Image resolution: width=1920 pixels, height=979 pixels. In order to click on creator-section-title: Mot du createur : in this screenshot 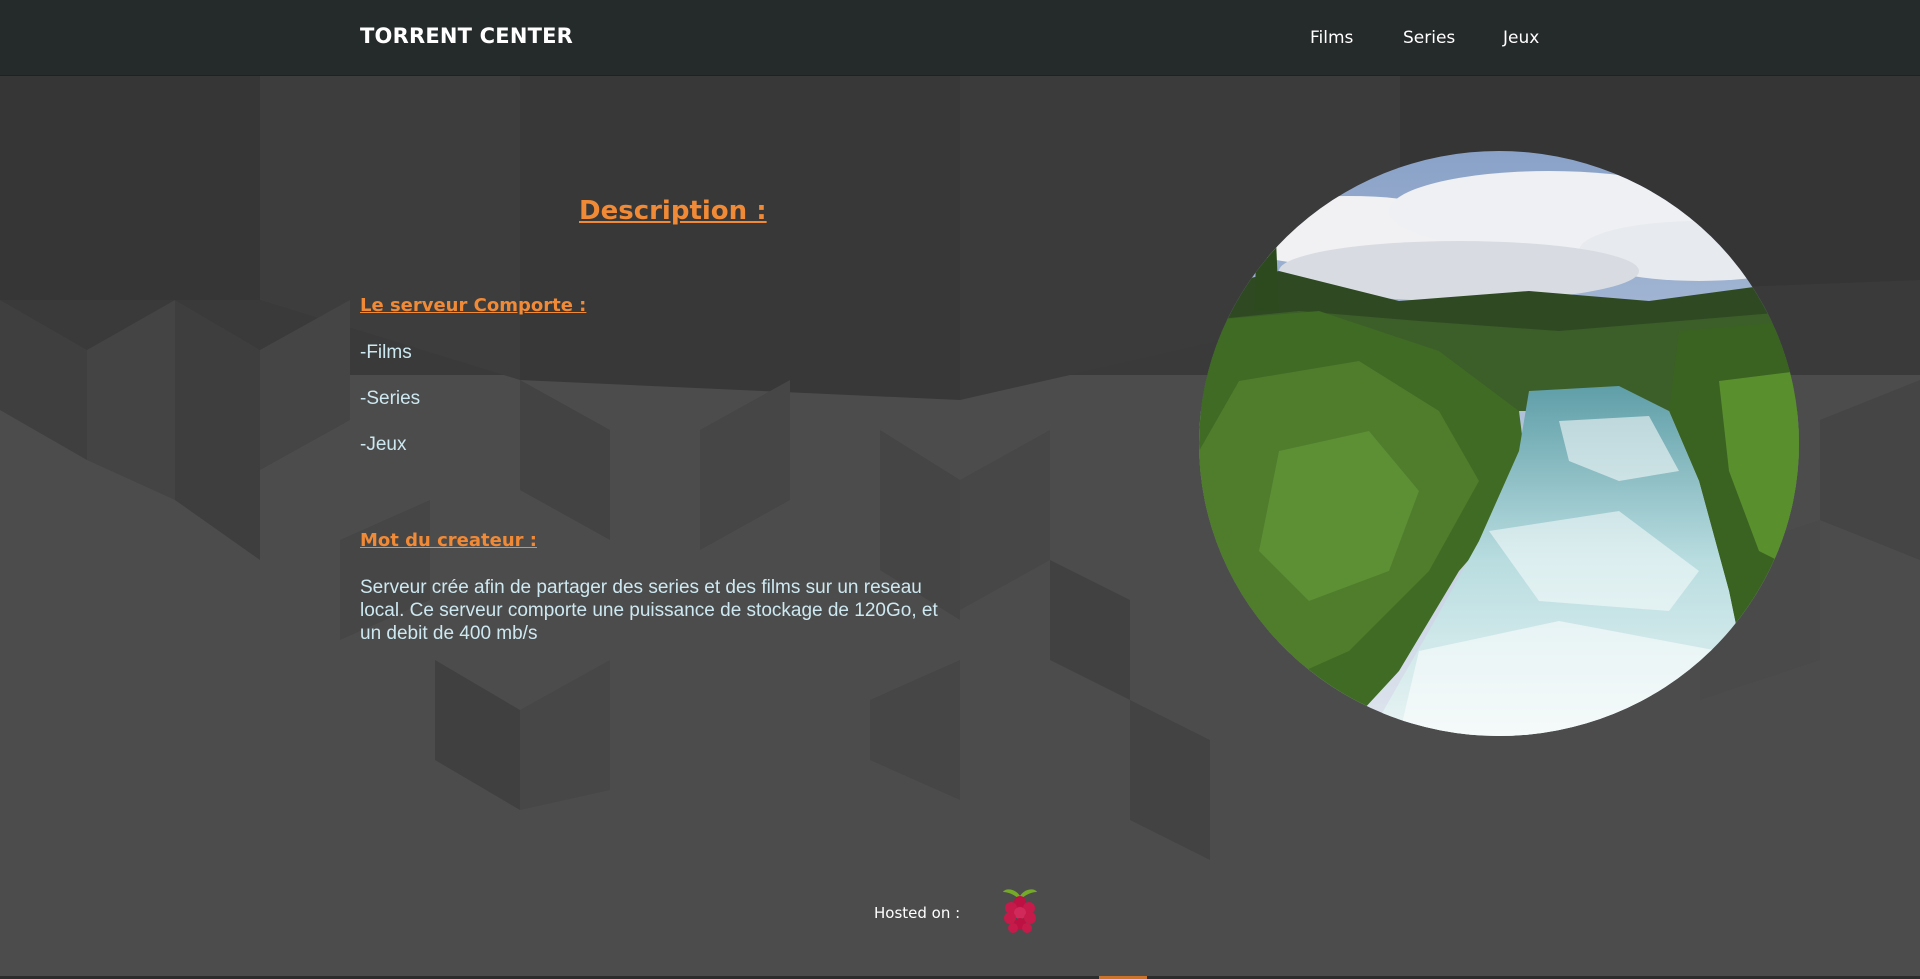, I will do `click(448, 540)`.